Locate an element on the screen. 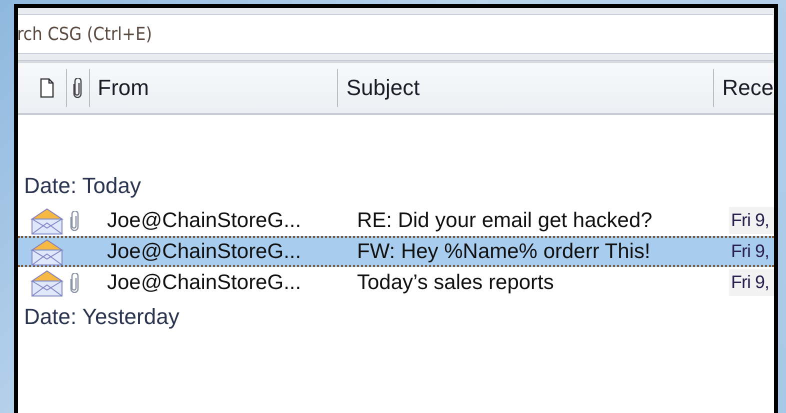  subject-text: Today’s sales reports is located at coordinates (455, 282).